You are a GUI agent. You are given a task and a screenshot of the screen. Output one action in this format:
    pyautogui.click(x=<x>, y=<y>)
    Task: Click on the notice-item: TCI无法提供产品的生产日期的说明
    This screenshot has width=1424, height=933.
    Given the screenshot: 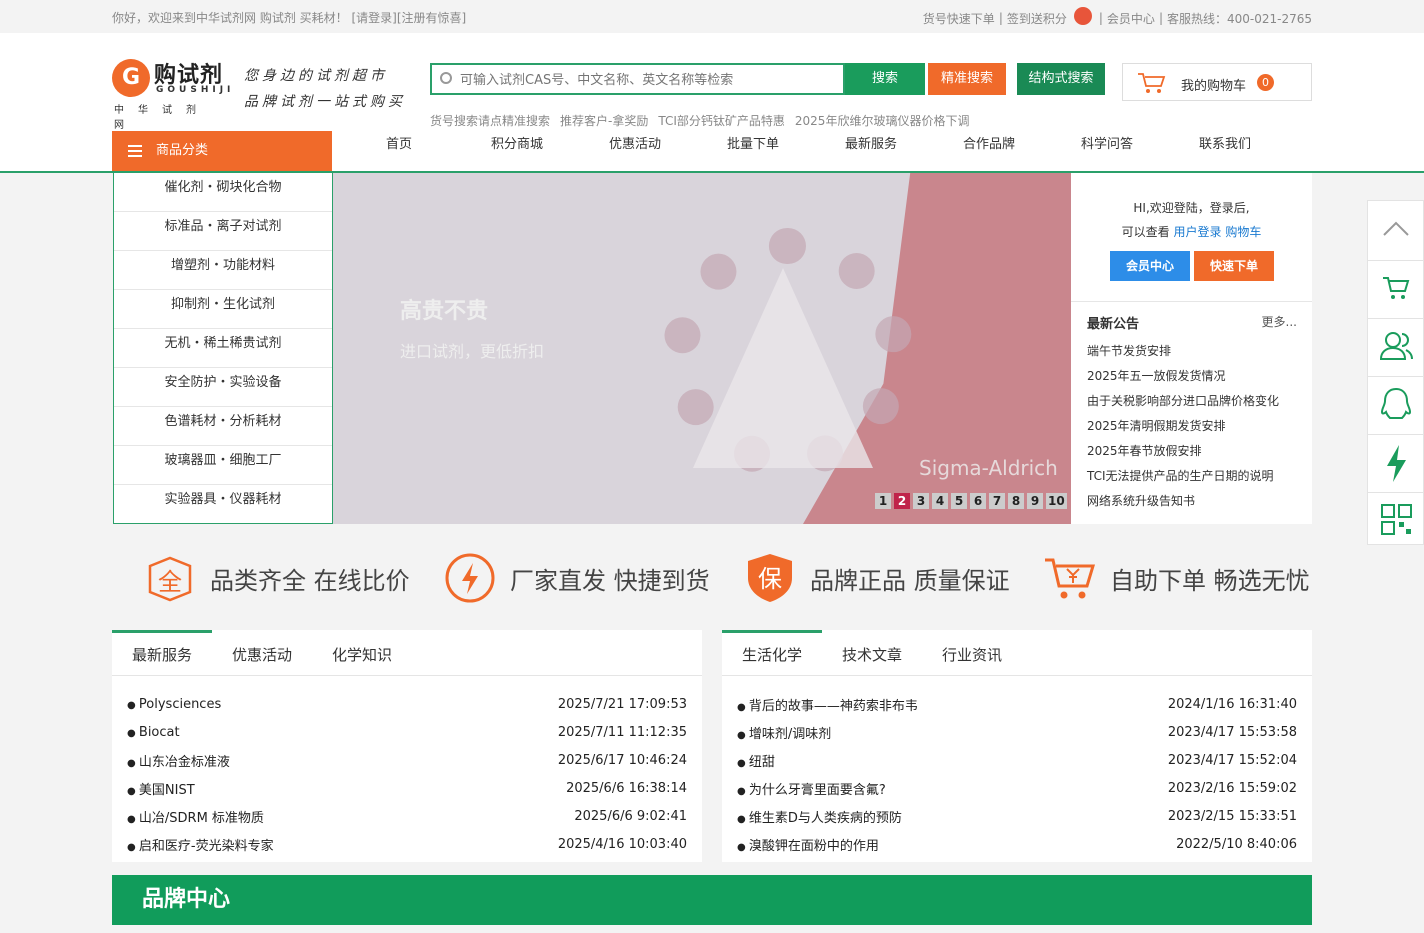 What is the action you would take?
    pyautogui.click(x=1183, y=476)
    